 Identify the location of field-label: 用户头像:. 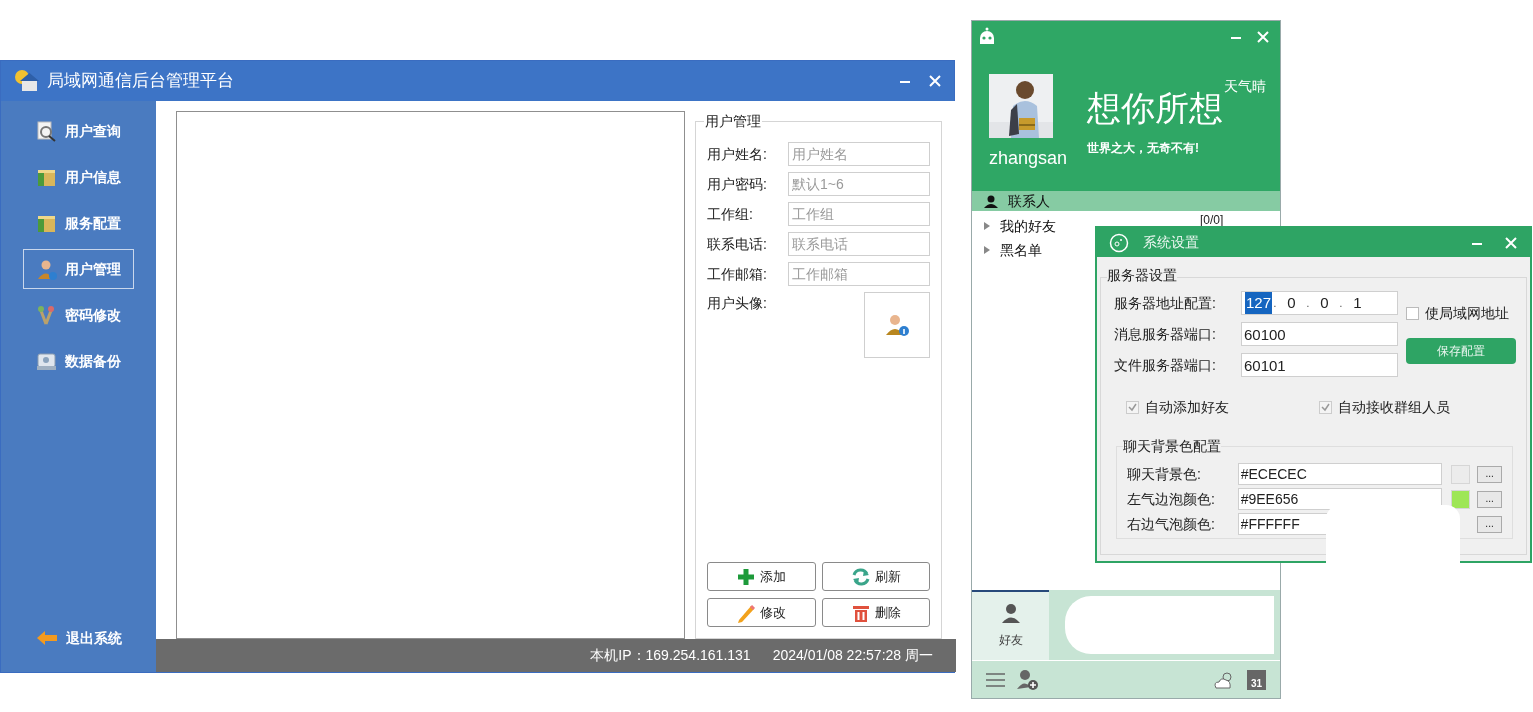
(737, 303).